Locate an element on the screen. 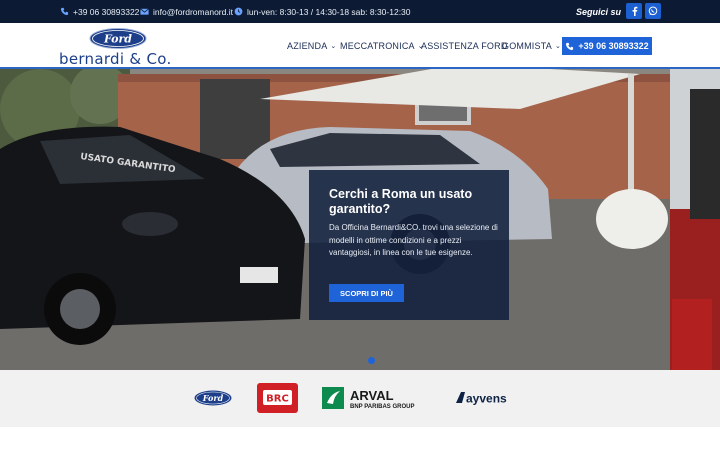 The width and height of the screenshot is (720, 450). nav-item-gommista: GOMMISTA ⌄ is located at coordinates (531, 46).